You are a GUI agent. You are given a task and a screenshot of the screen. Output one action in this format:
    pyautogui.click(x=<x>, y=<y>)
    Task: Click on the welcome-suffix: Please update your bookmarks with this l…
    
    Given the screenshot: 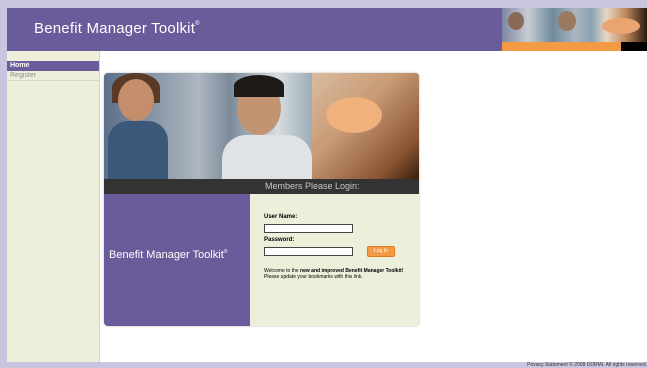 What is the action you would take?
    pyautogui.click(x=313, y=277)
    